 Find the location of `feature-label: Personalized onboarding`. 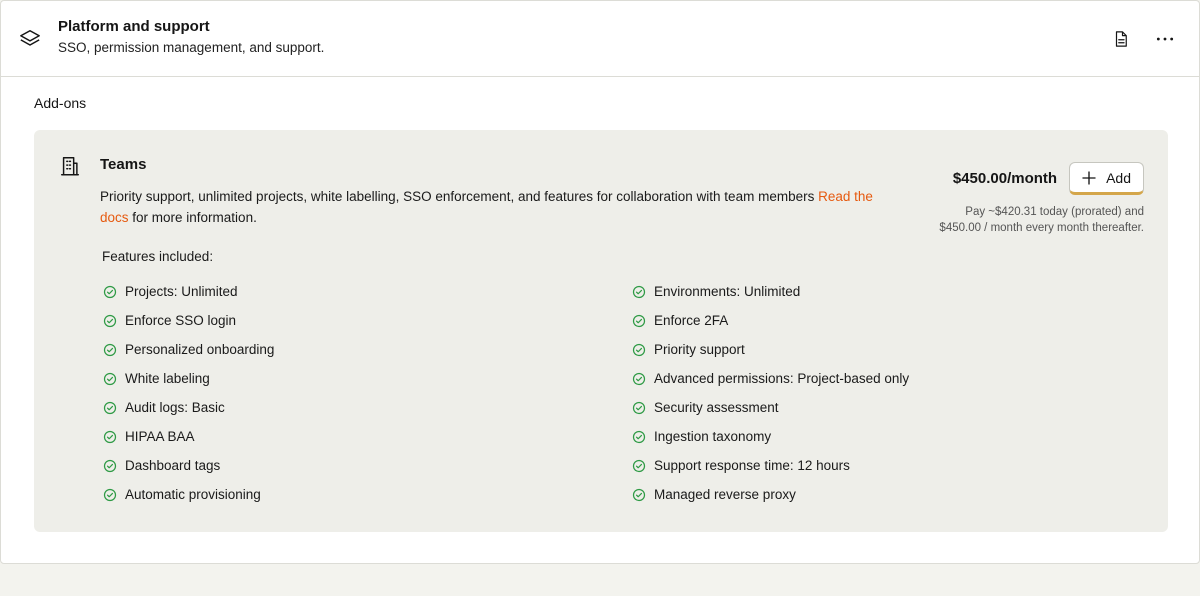

feature-label: Personalized onboarding is located at coordinates (200, 349).